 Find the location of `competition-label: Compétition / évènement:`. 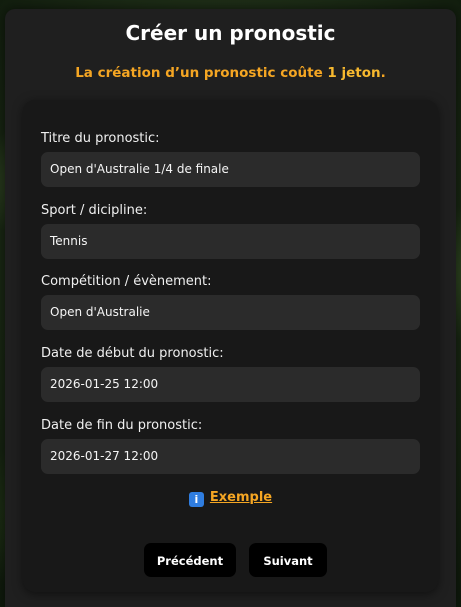

competition-label: Compétition / évènement: is located at coordinates (126, 281).